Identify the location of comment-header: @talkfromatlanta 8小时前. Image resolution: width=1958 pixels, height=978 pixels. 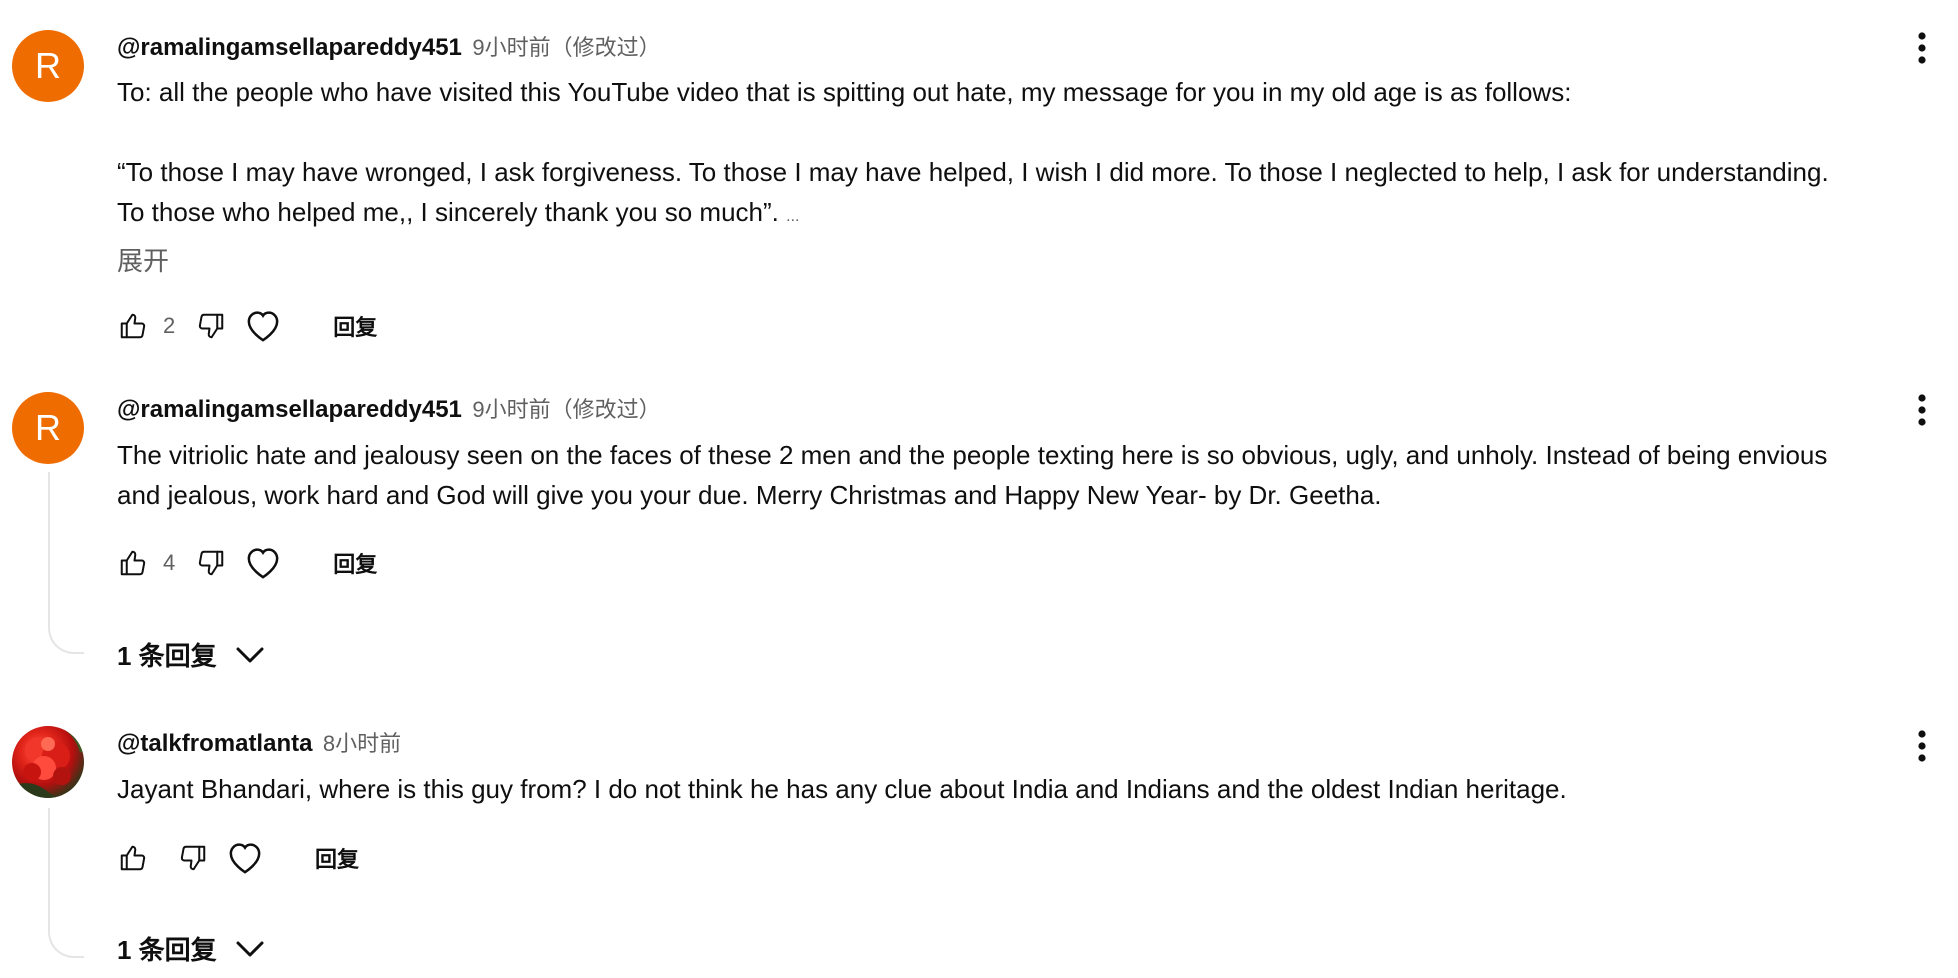
(259, 742).